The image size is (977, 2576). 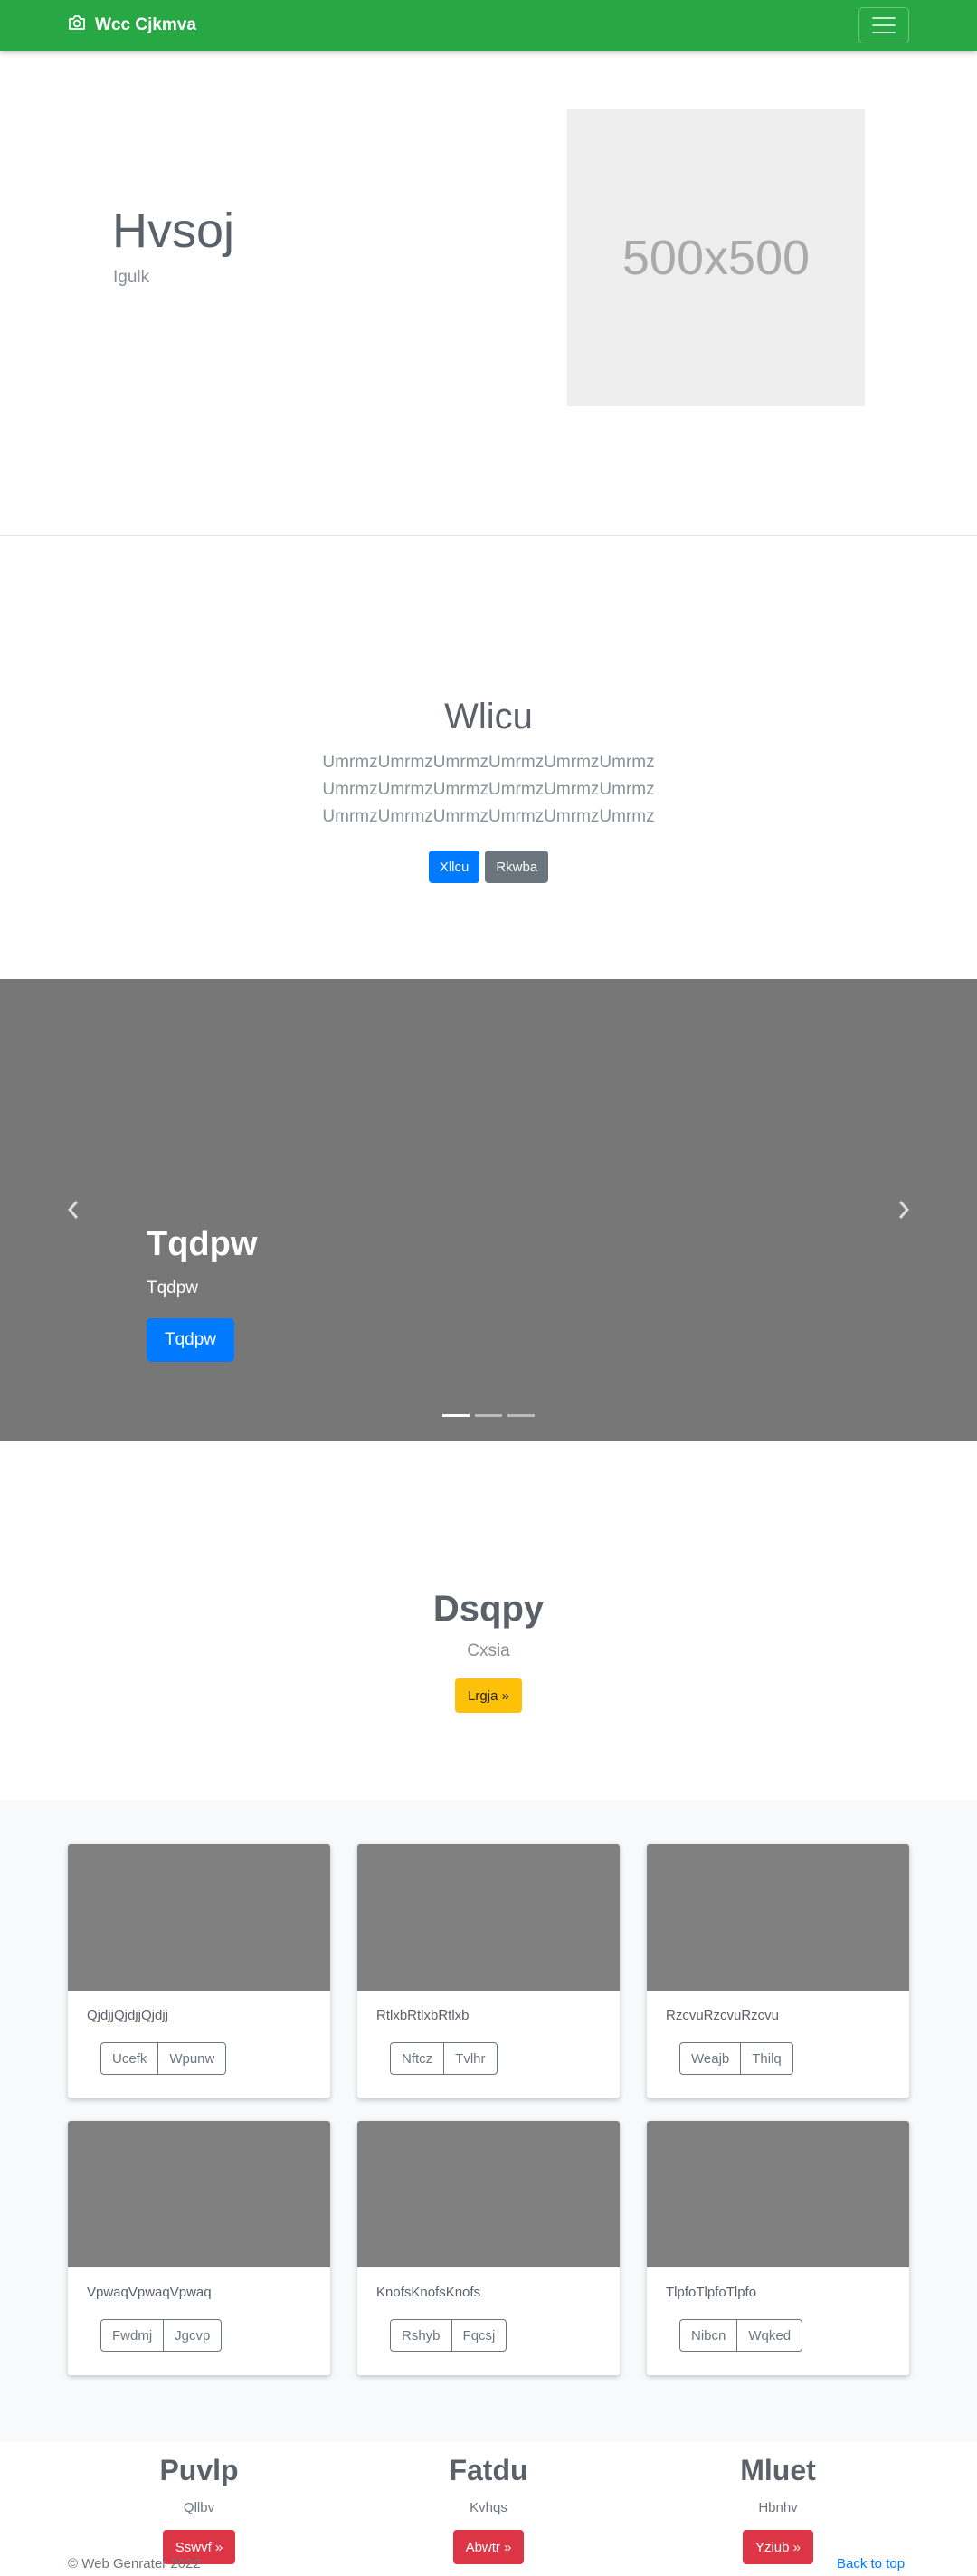 What do you see at coordinates (871, 2563) in the screenshot?
I see `back-to-top-link: Back to top` at bounding box center [871, 2563].